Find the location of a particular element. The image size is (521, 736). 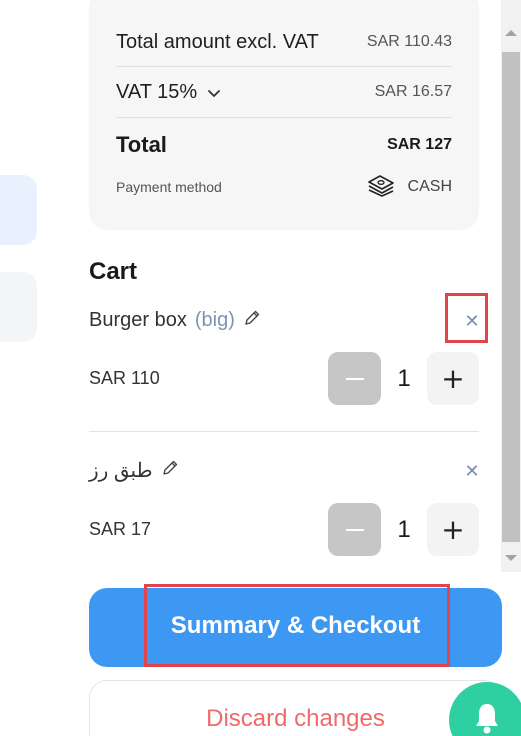

remove-item-icon: ✕ is located at coordinates (472, 471).